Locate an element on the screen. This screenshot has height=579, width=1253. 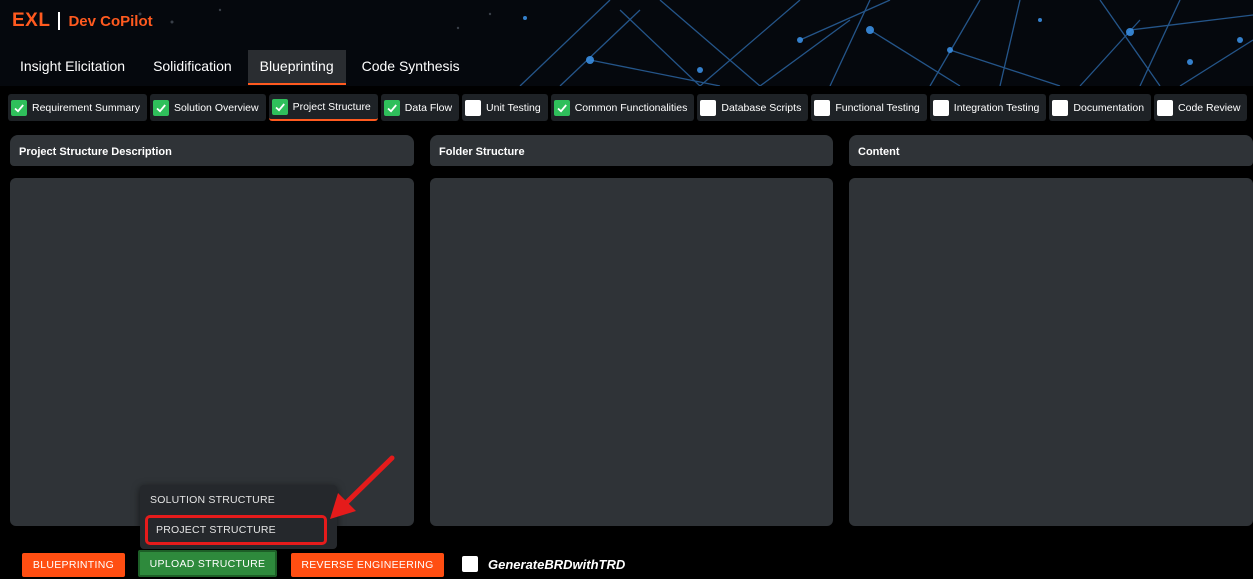
menu-item-solution-structure: SOLUTION STRUCTURE is located at coordinates (212, 500).